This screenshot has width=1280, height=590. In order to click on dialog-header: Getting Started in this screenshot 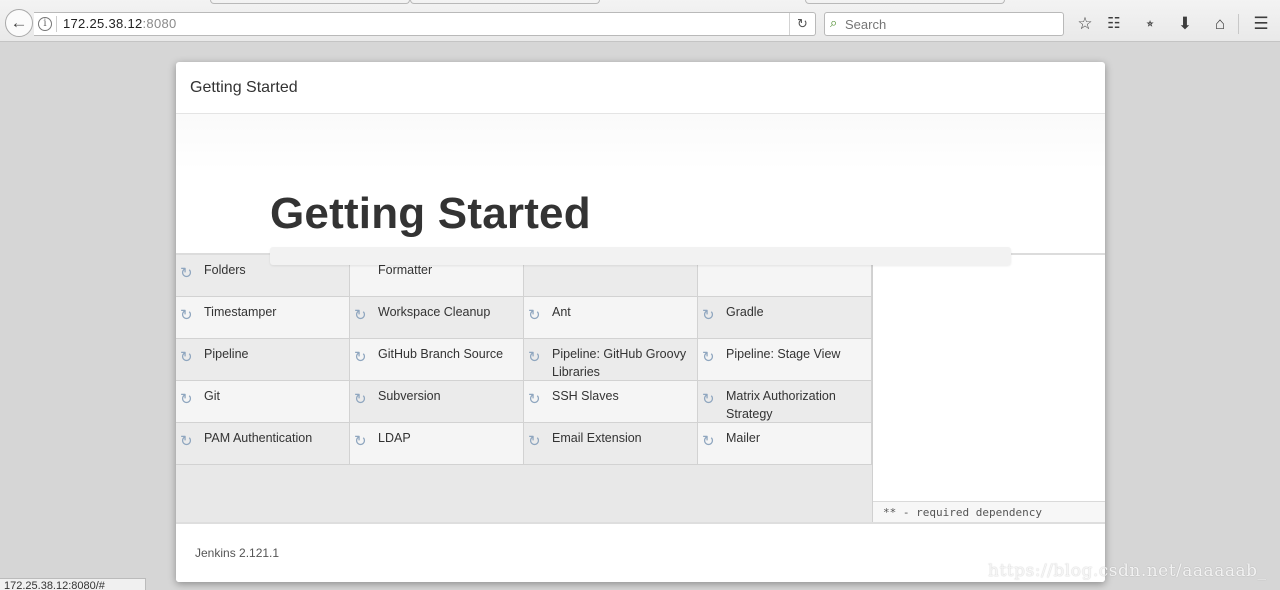, I will do `click(640, 88)`.